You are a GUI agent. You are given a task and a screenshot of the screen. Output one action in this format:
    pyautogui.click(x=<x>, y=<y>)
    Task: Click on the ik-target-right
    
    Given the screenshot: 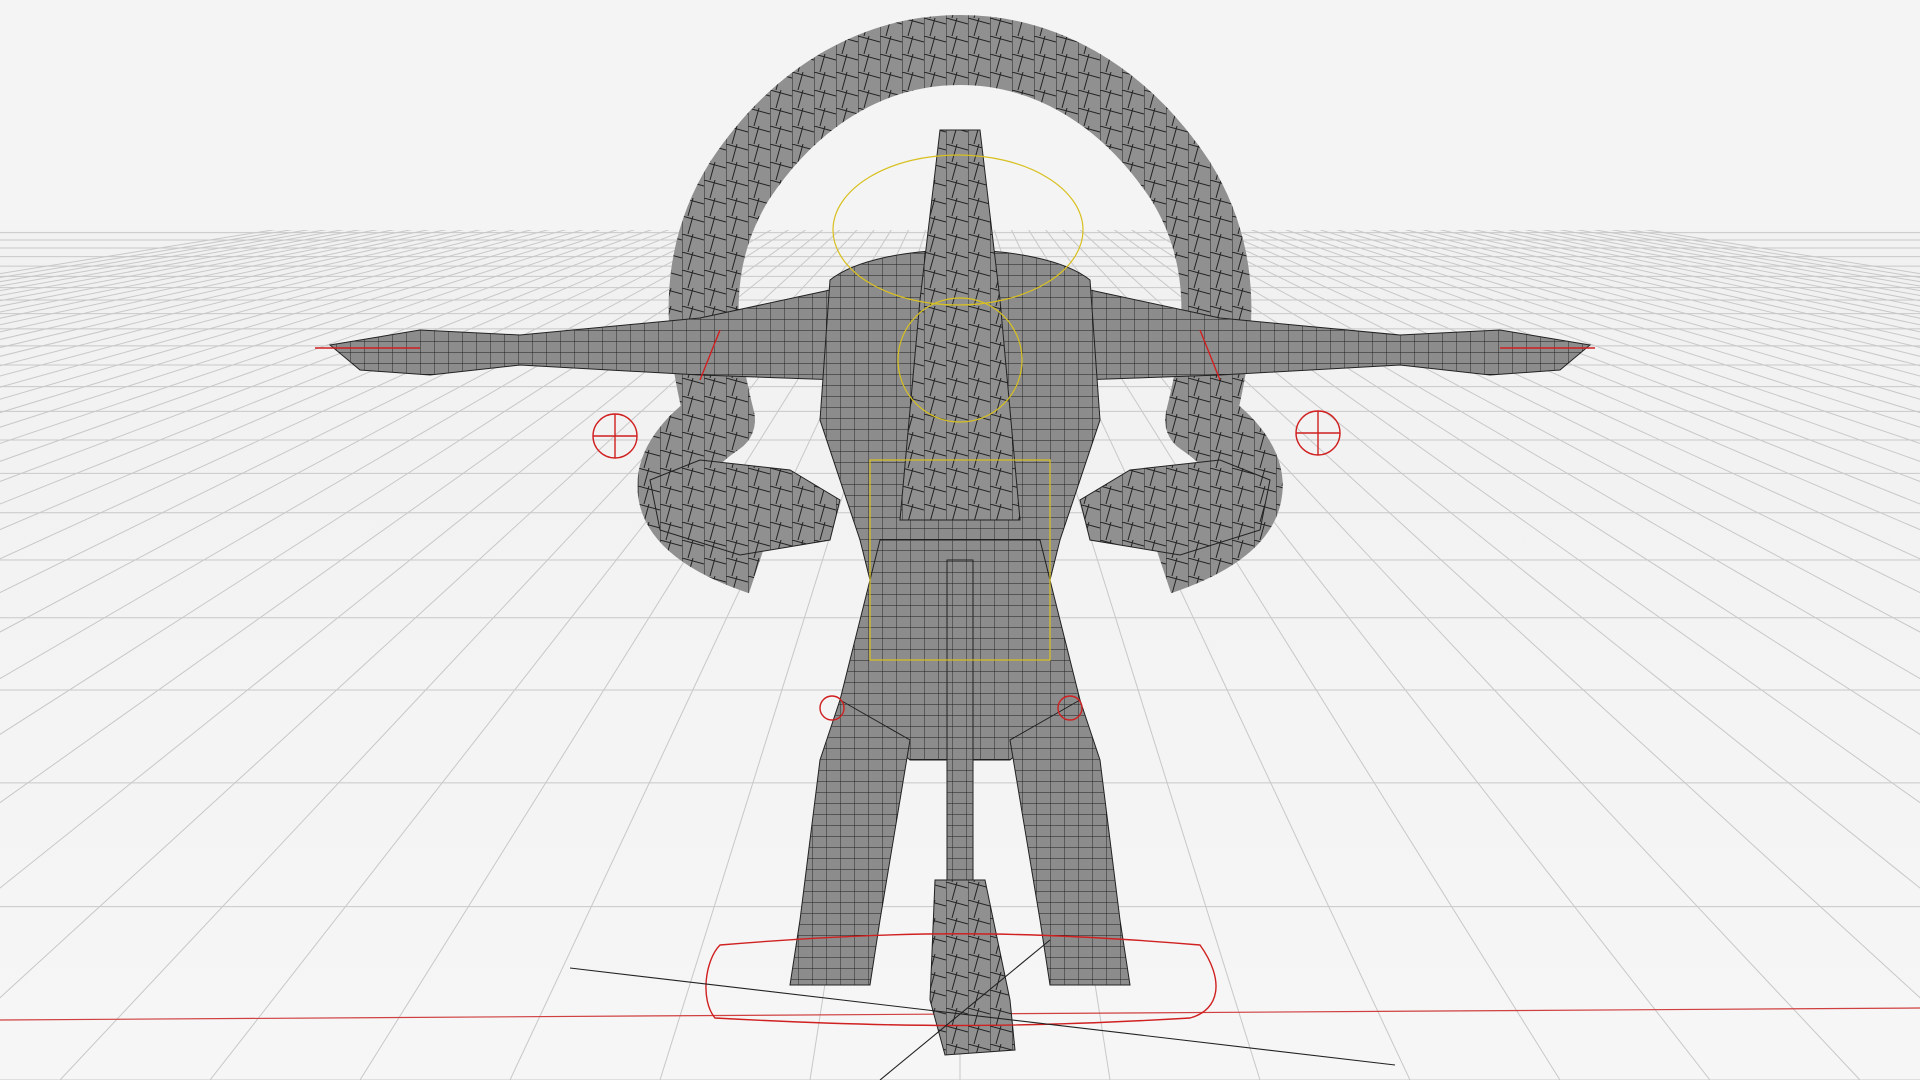 What is the action you would take?
    pyautogui.click(x=1318, y=433)
    